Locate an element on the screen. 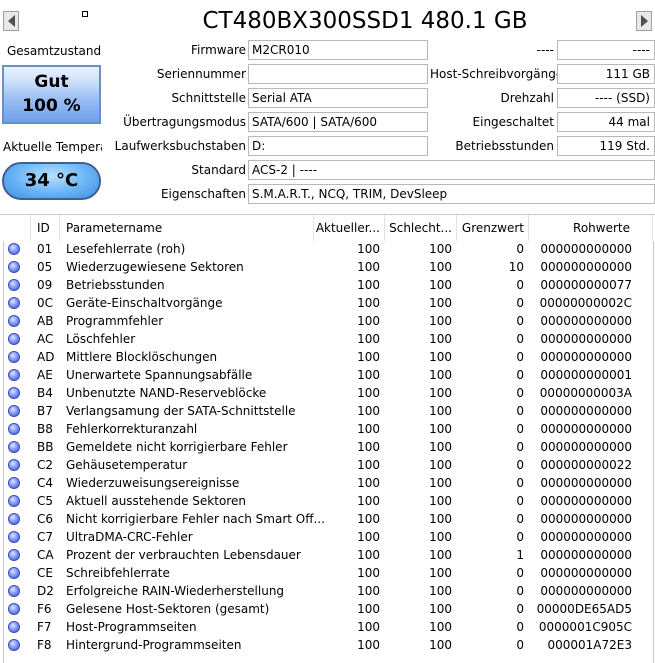  table-row: CE Schreibfehlerrate 100 100 0 000000000000 is located at coordinates (327, 573).